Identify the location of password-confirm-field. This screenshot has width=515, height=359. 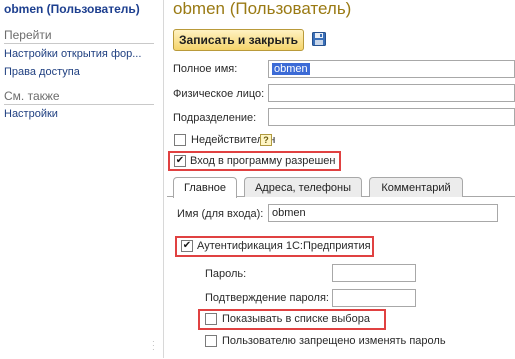
(374, 298).